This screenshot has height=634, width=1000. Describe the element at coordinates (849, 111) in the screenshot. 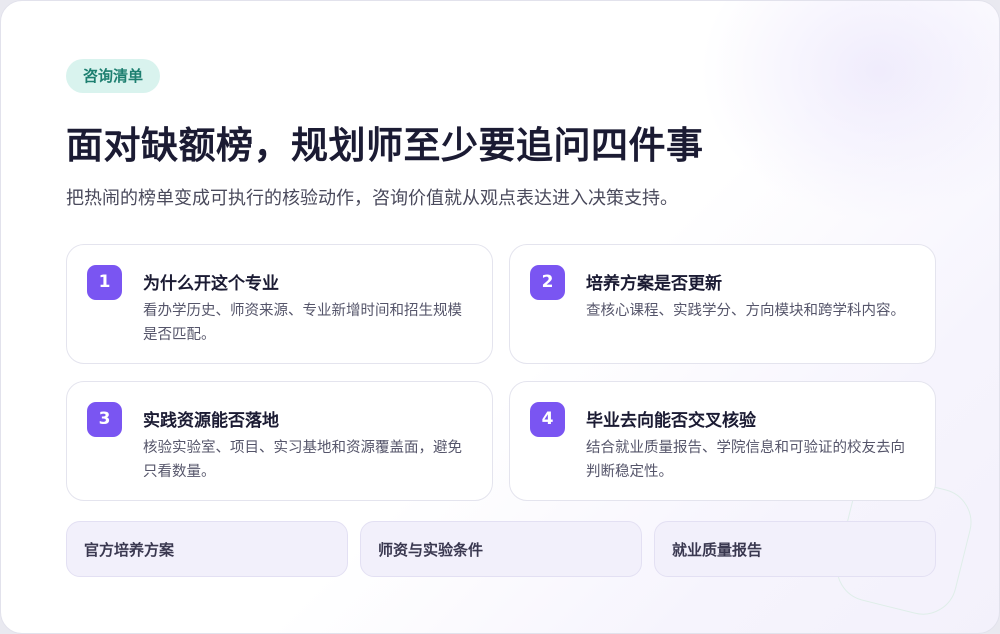

I see `background-glow` at that location.